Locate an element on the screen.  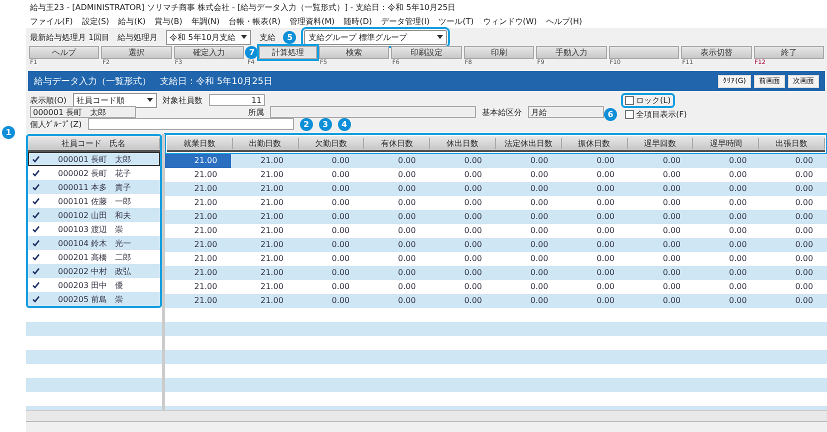
menu-item: 台帳・帳表(R) is located at coordinates (254, 21).